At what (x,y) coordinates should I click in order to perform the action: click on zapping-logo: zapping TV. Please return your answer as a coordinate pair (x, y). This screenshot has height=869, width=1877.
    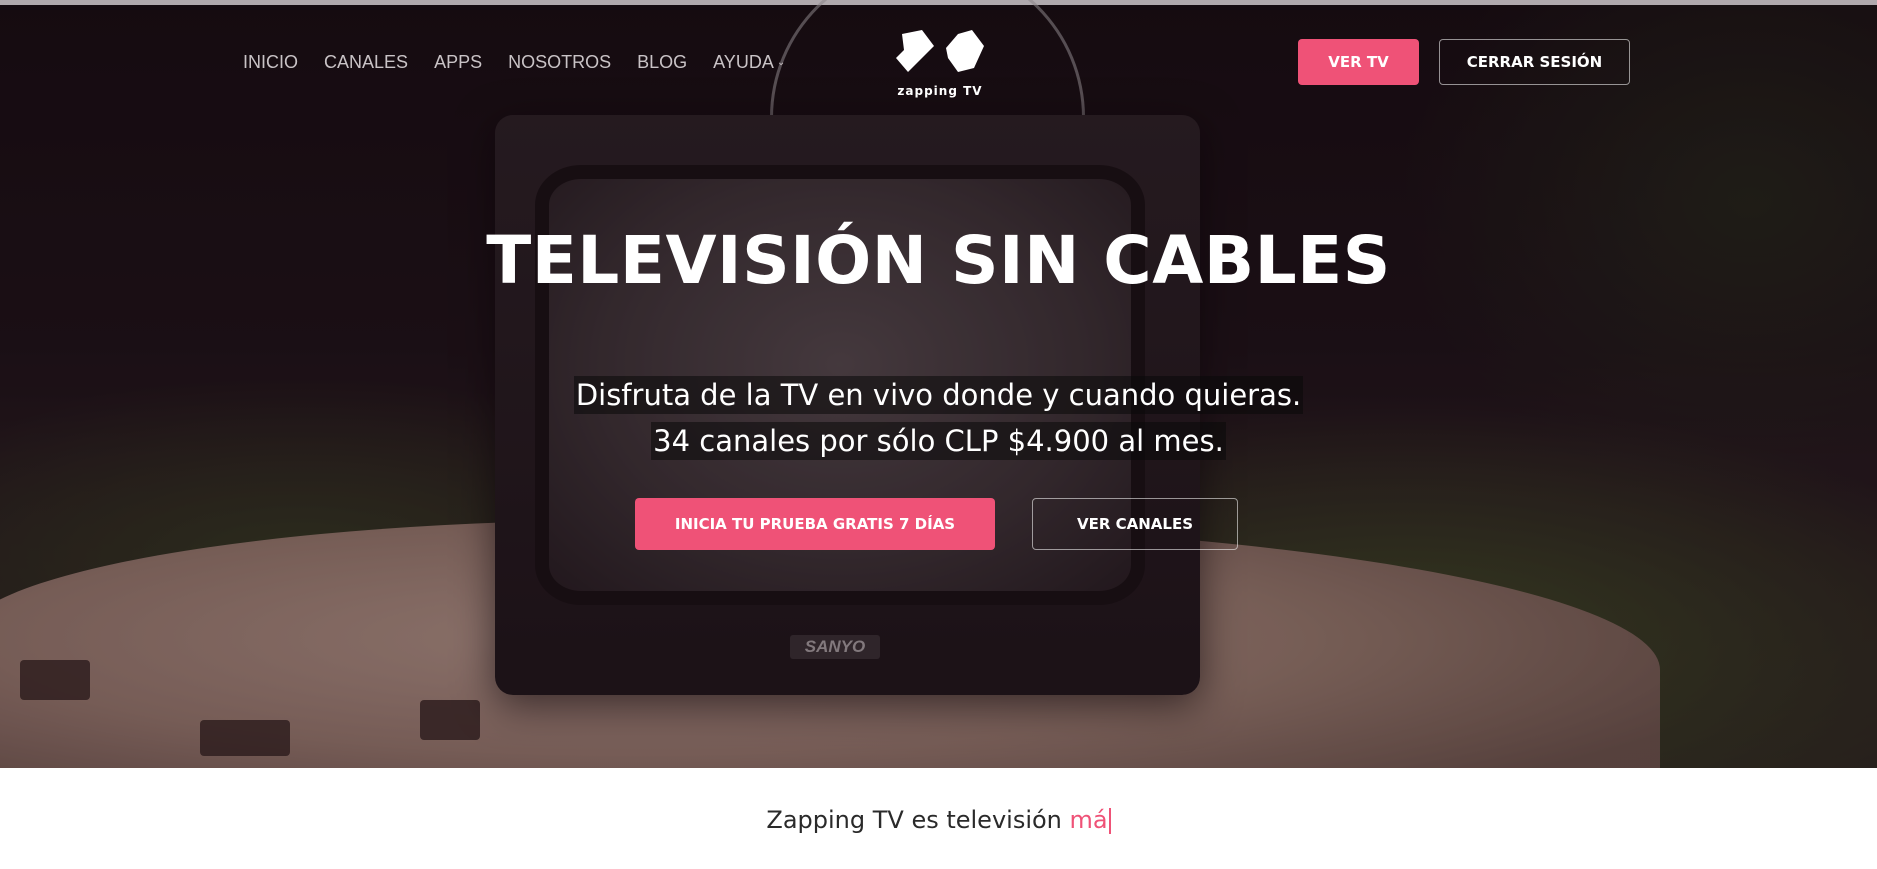
    Looking at the image, I should click on (940, 63).